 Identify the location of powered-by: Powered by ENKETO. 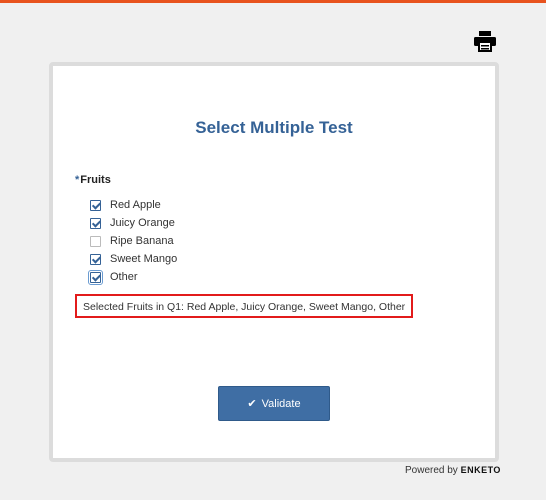
(453, 470).